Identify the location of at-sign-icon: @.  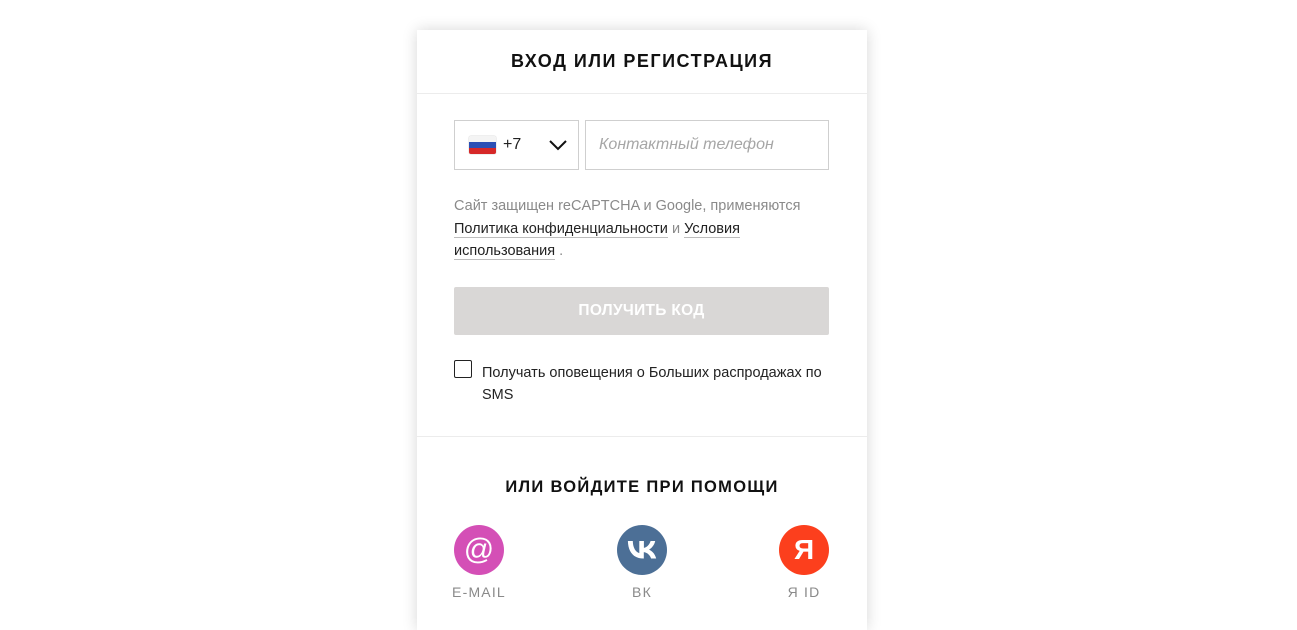
(479, 550).